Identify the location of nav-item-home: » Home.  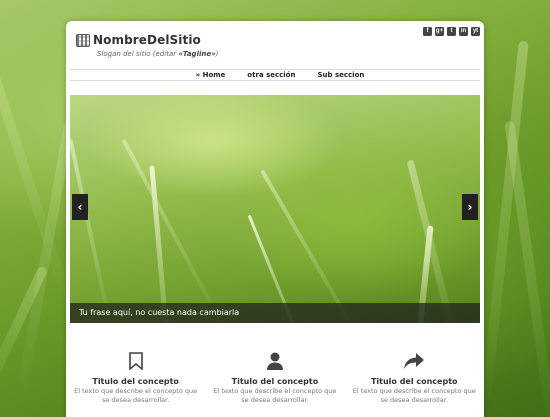
(211, 75).